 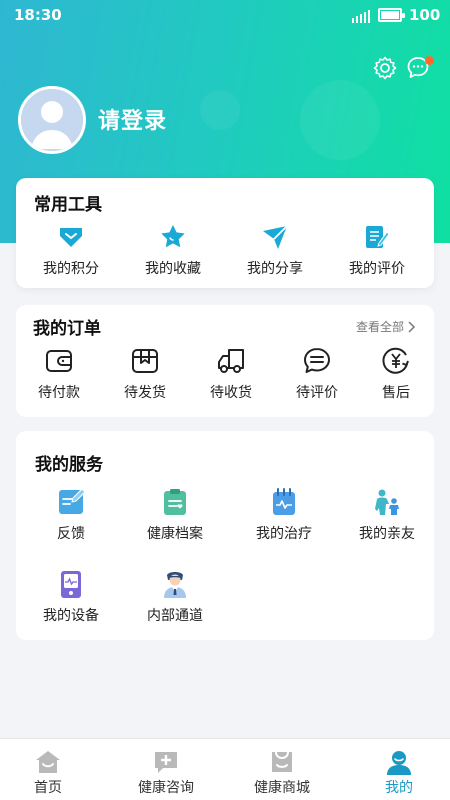 I want to click on tab-health-shop: 健康商城, so click(x=282, y=769).